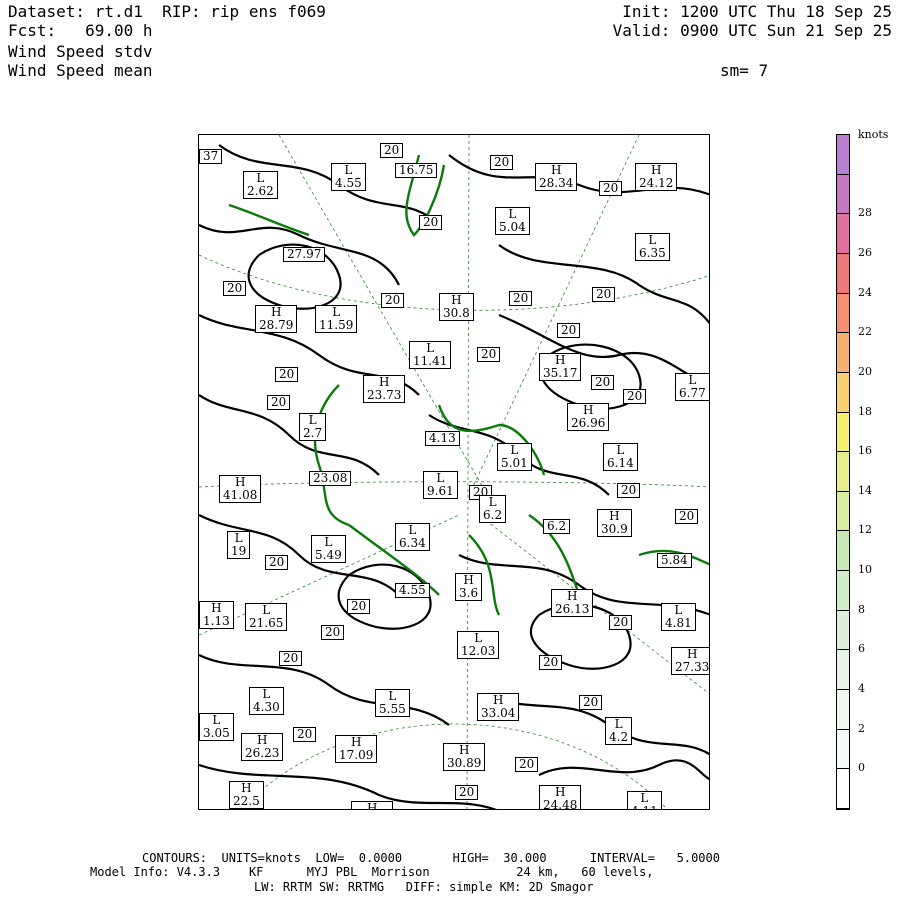  Describe the element at coordinates (498, 707) in the screenshot. I see `high-marker: H 33.04` at that location.